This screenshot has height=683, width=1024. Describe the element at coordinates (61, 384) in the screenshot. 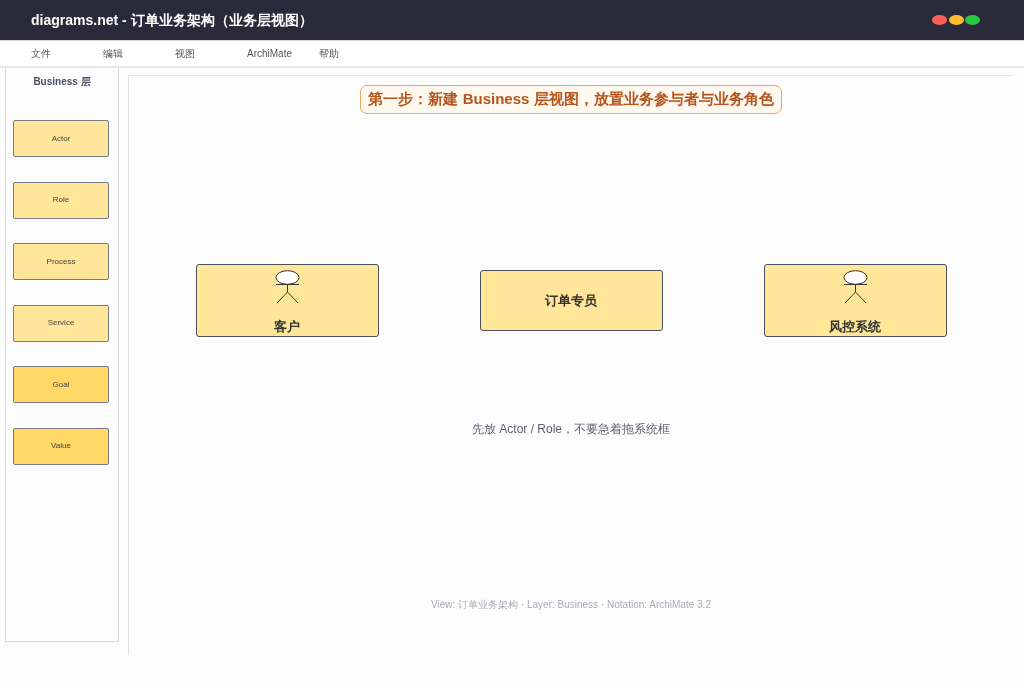

I see `palette-shape: Goal` at that location.